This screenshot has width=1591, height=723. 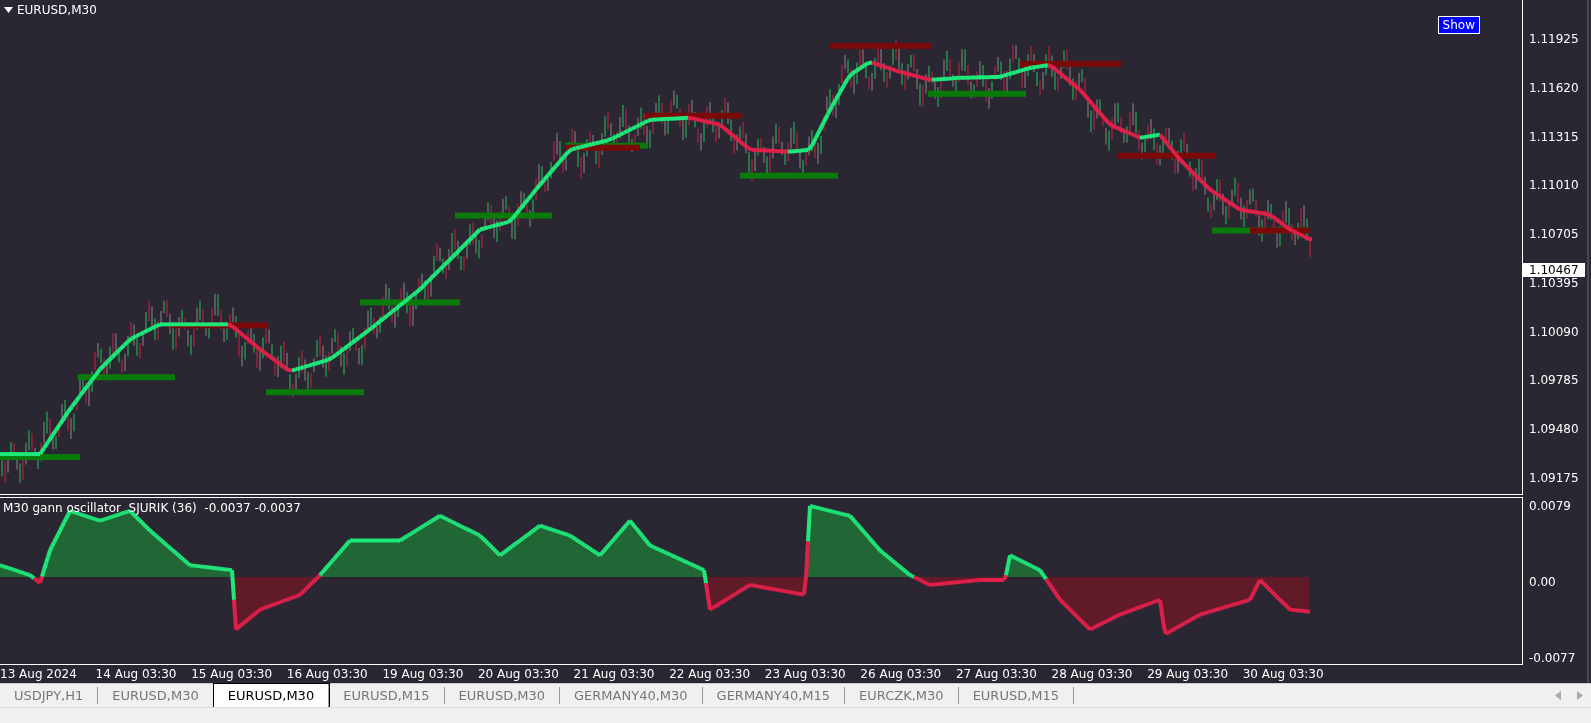 What do you see at coordinates (1554, 185) in the screenshot?
I see `price-label: 1.11010` at bounding box center [1554, 185].